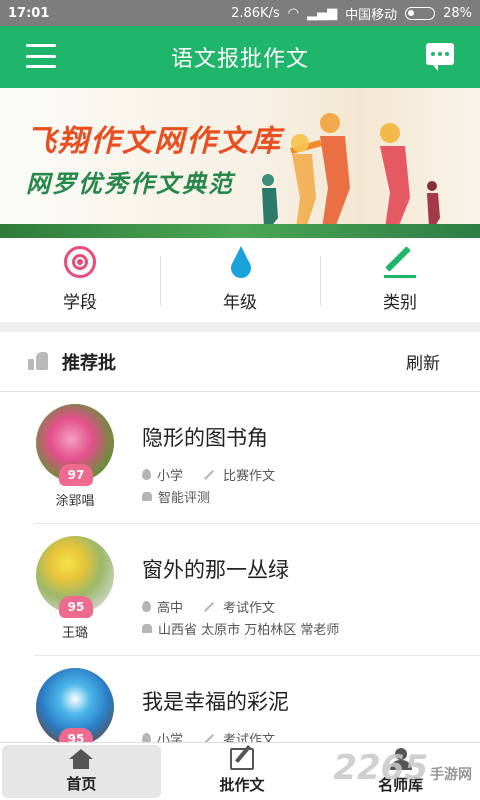 Image resolution: width=480 pixels, height=800 pixels. What do you see at coordinates (240, 303) in the screenshot?
I see `filter-grade-label: 年级` at bounding box center [240, 303].